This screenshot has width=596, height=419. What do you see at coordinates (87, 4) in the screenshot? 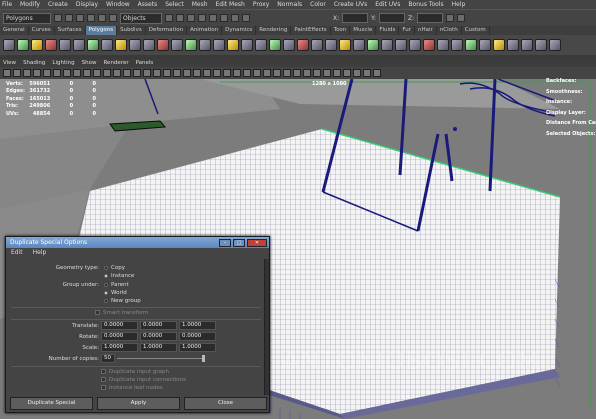
I see `menu-display: Display` at bounding box center [87, 4].